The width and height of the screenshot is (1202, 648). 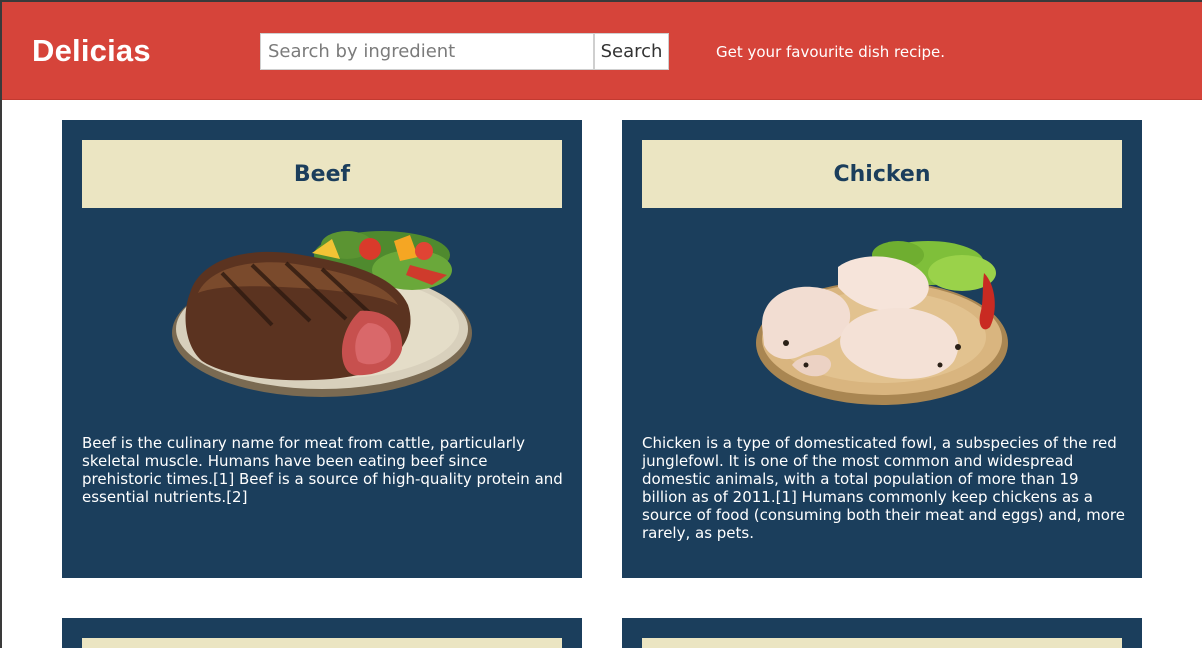 I want to click on card-title-bar: Chicken, so click(x=882, y=174).